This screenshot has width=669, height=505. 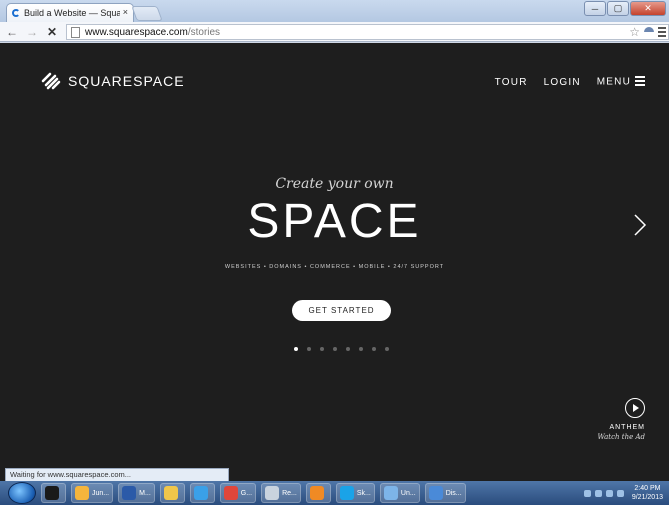 I want to click on top-navigation: TOUR LOGIN MENU, so click(x=570, y=82).